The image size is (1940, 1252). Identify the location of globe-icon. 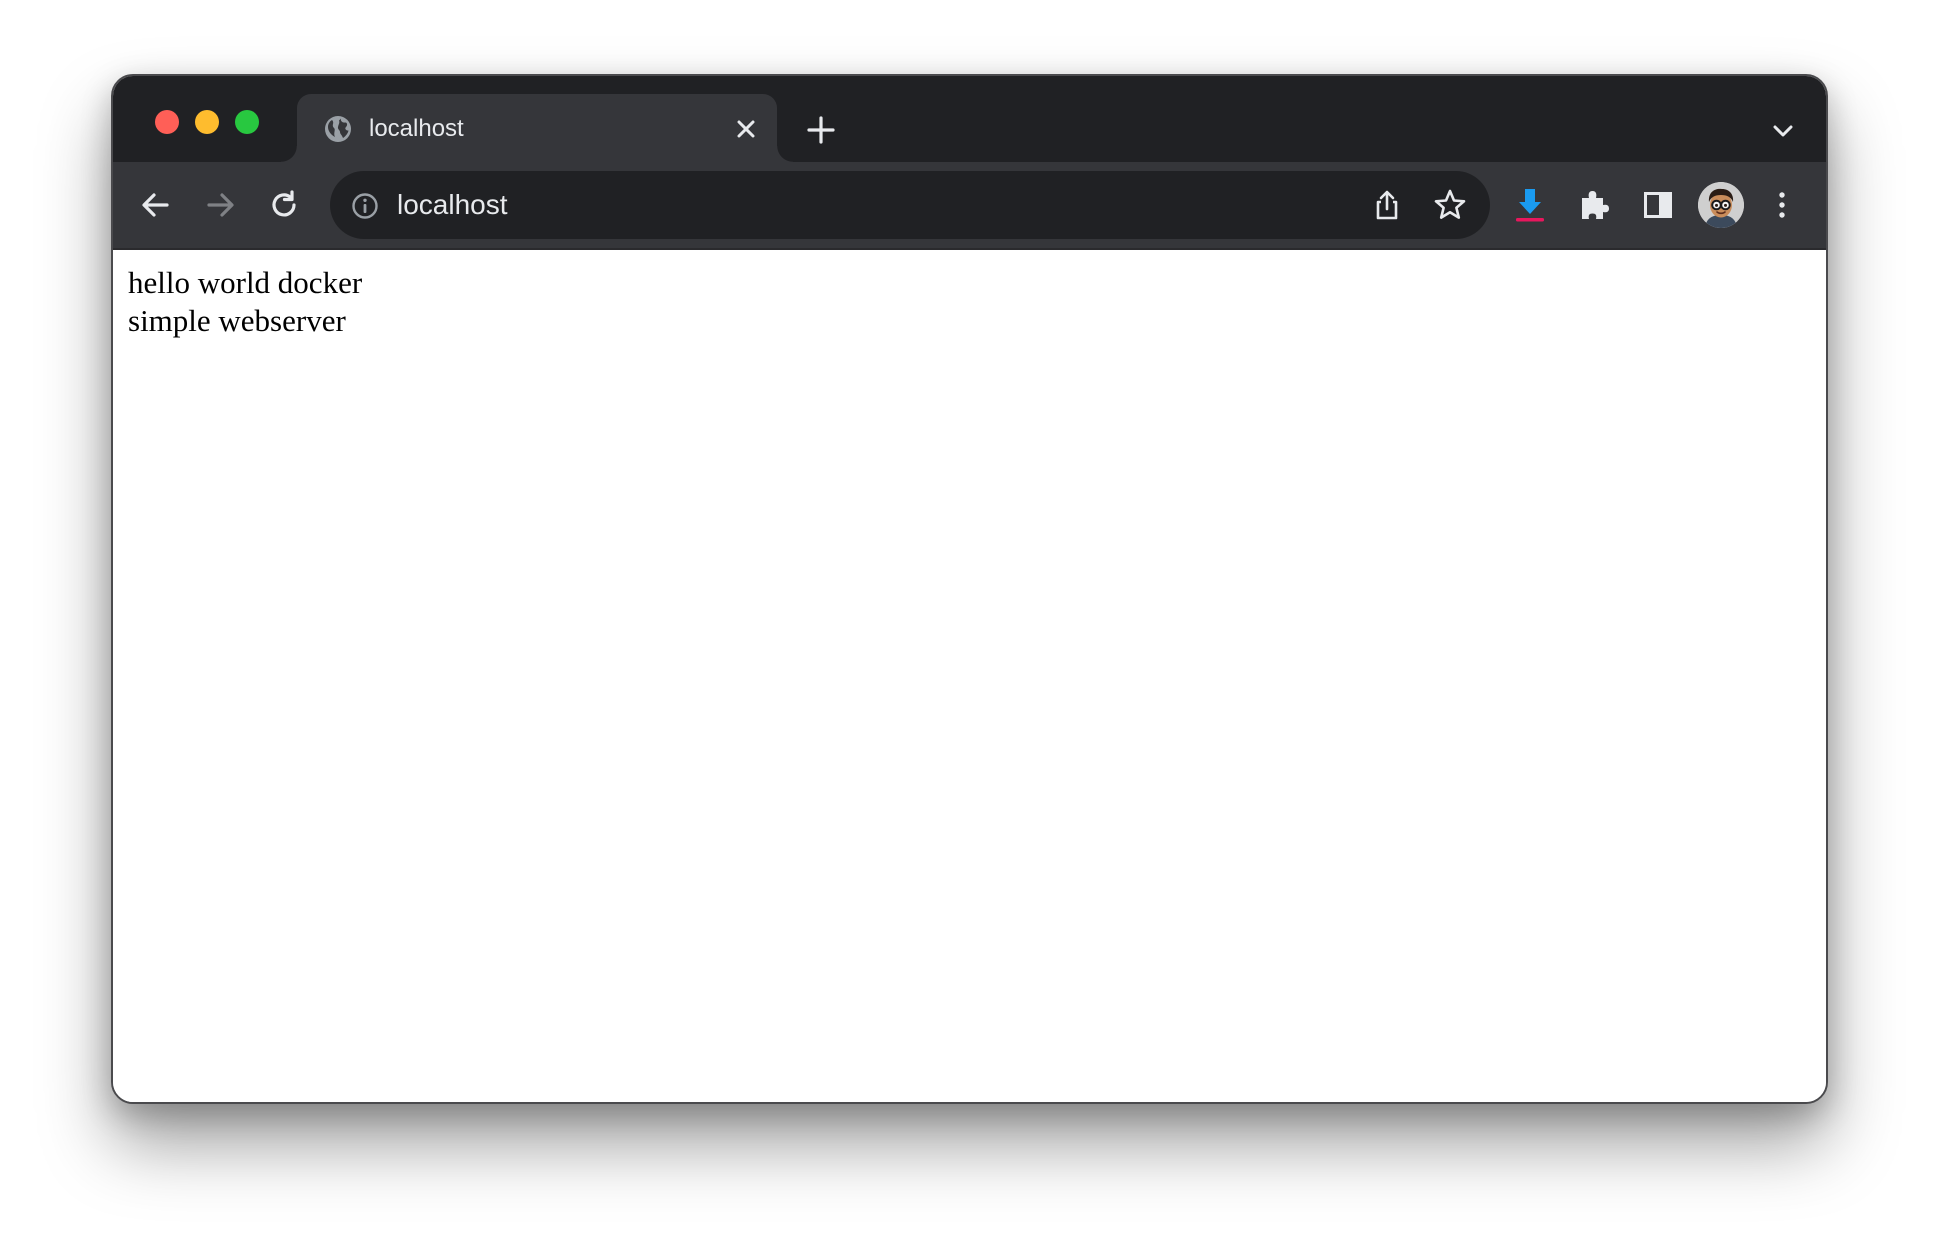
(338, 129).